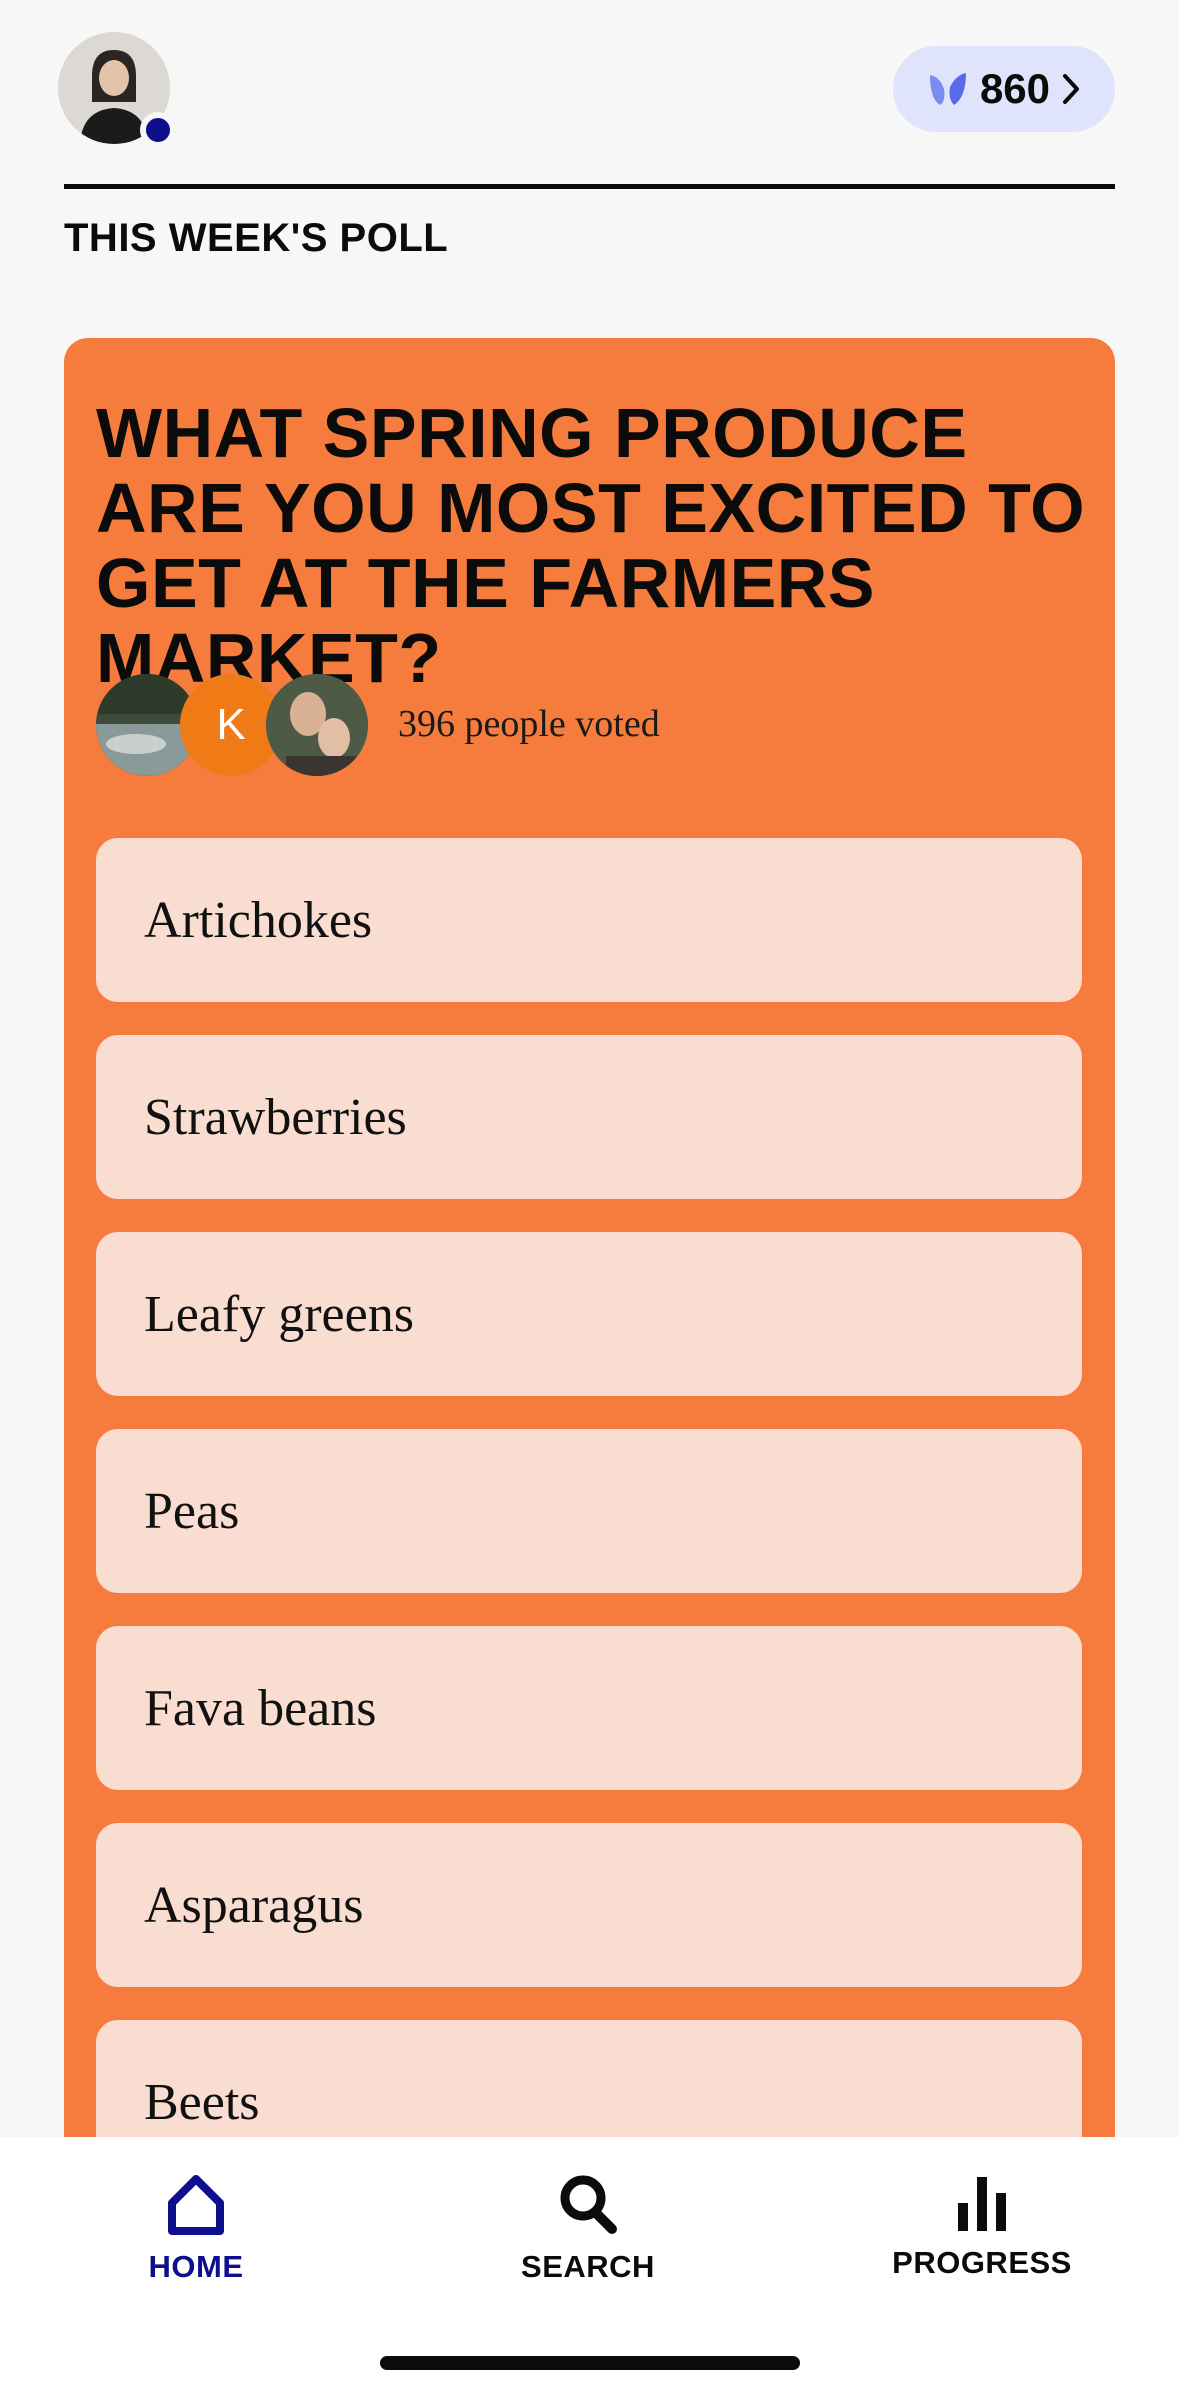 This screenshot has height=2396, width=1179. What do you see at coordinates (589, 1314) in the screenshot?
I see `poll-option: Leafy greens` at bounding box center [589, 1314].